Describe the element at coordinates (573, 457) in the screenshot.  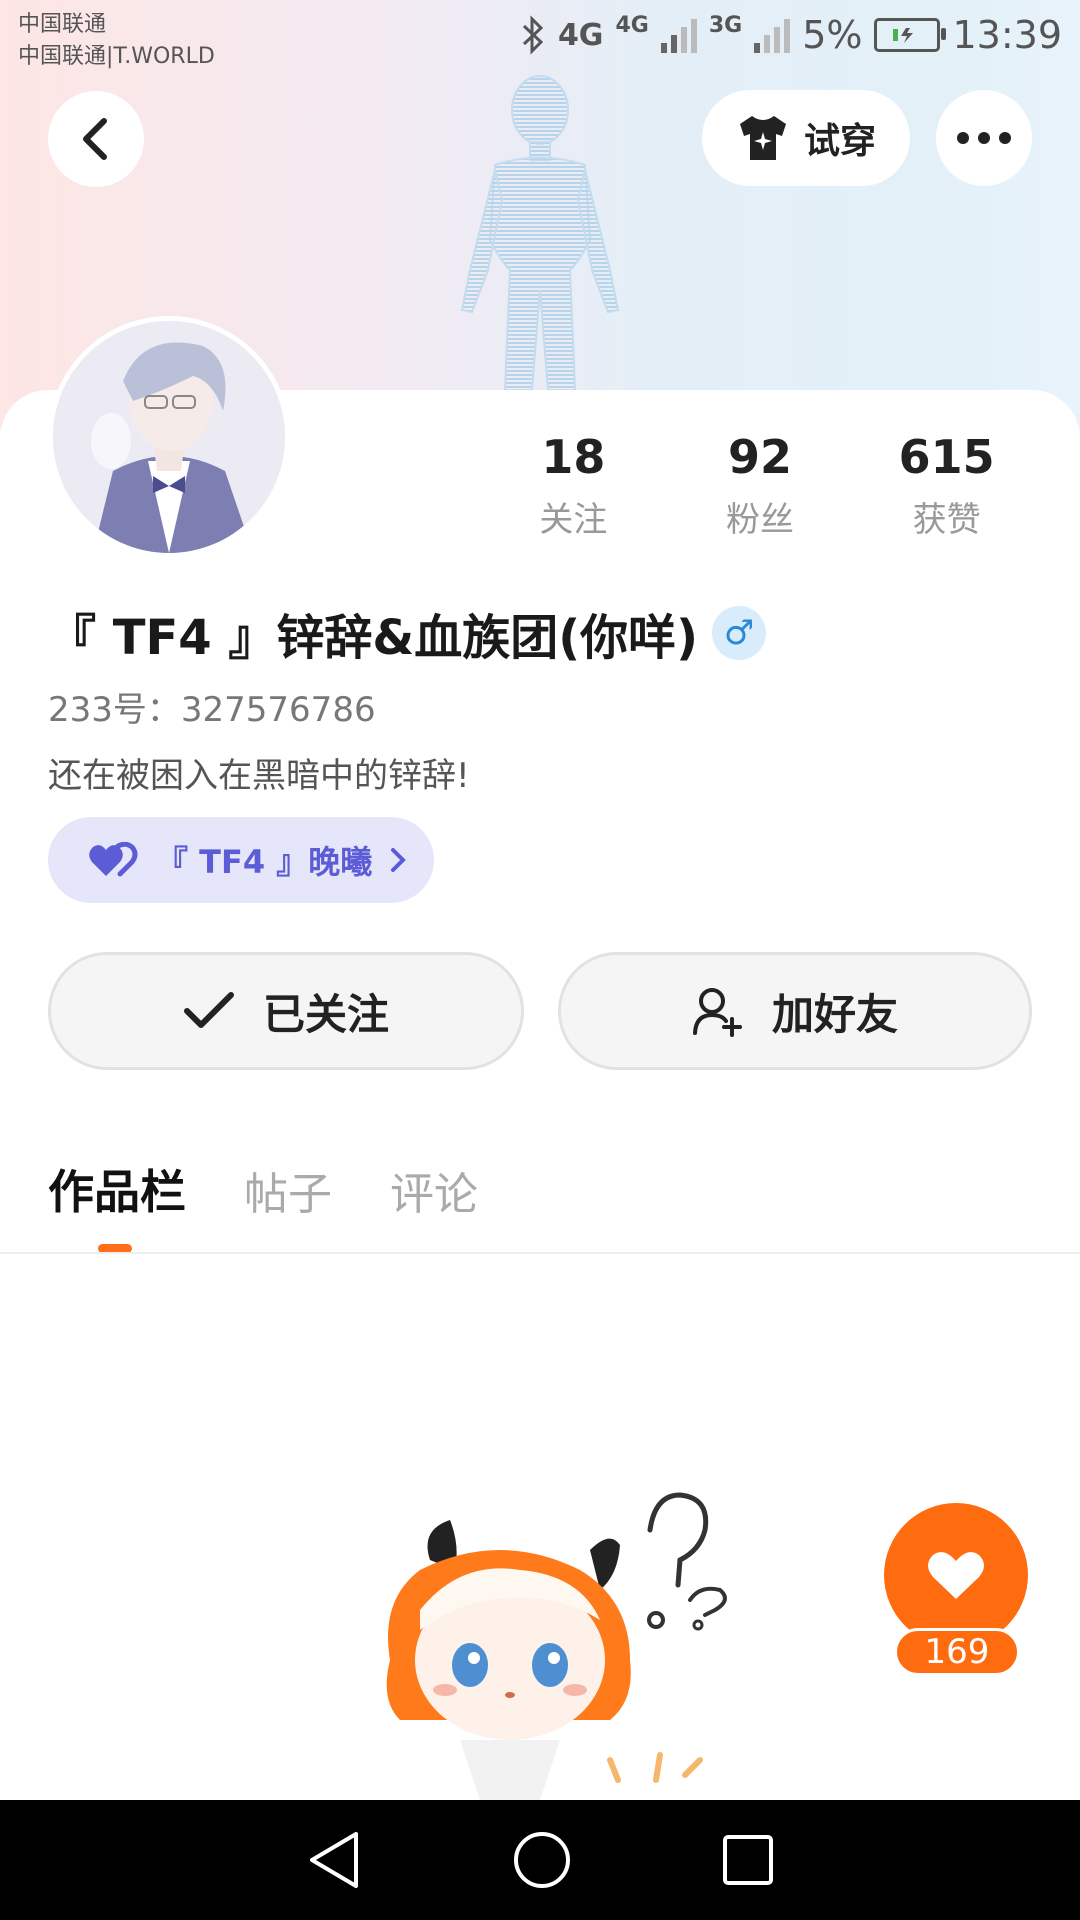
I see `stat-value: 18` at that location.